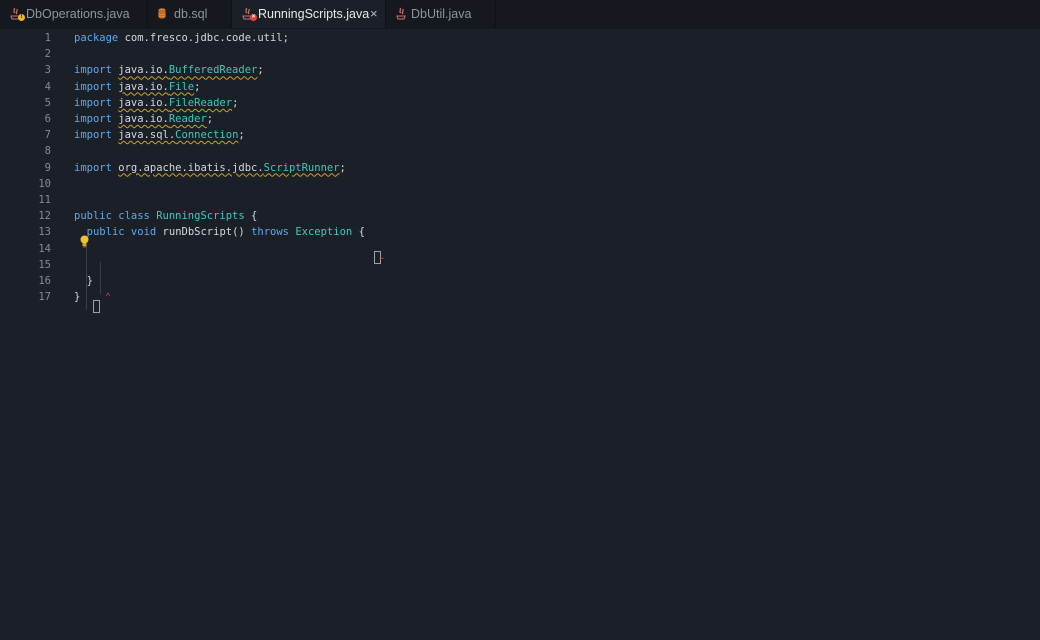 The image size is (1040, 640). Describe the element at coordinates (520, 54) in the screenshot. I see `code-line: 2` at that location.